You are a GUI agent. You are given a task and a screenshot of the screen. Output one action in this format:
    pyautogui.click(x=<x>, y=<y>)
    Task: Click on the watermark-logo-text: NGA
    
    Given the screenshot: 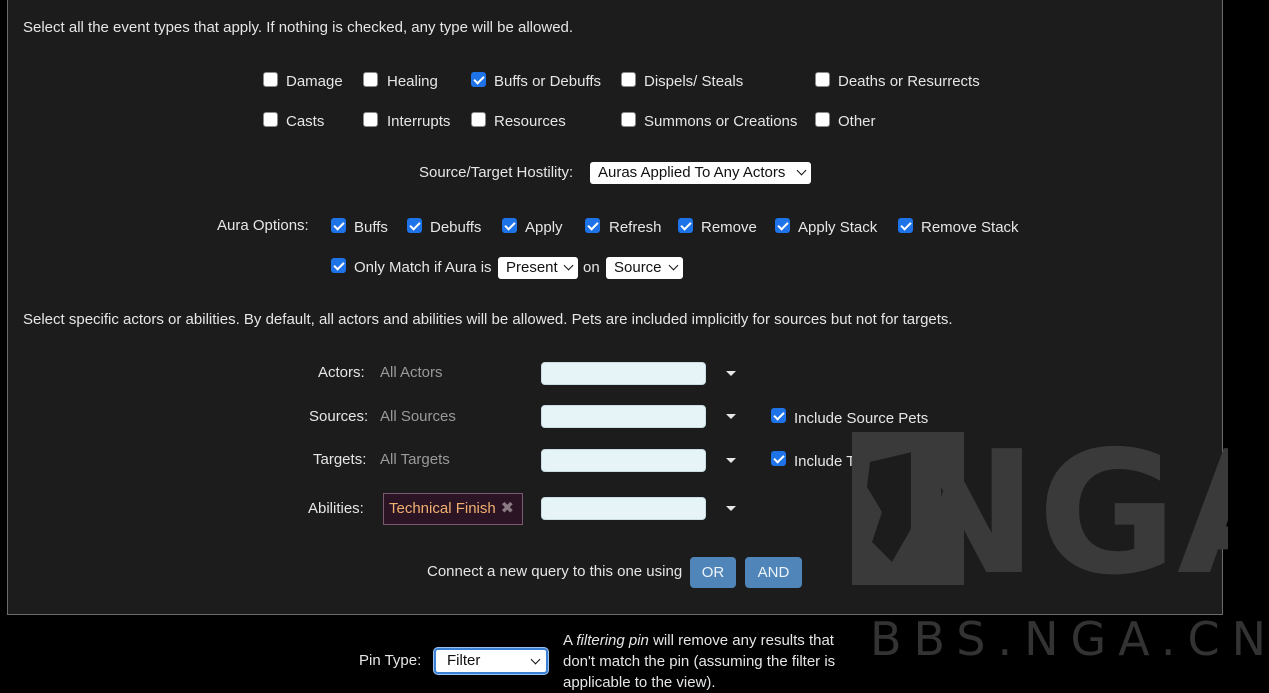 What is the action you would take?
    pyautogui.click(x=1061, y=508)
    